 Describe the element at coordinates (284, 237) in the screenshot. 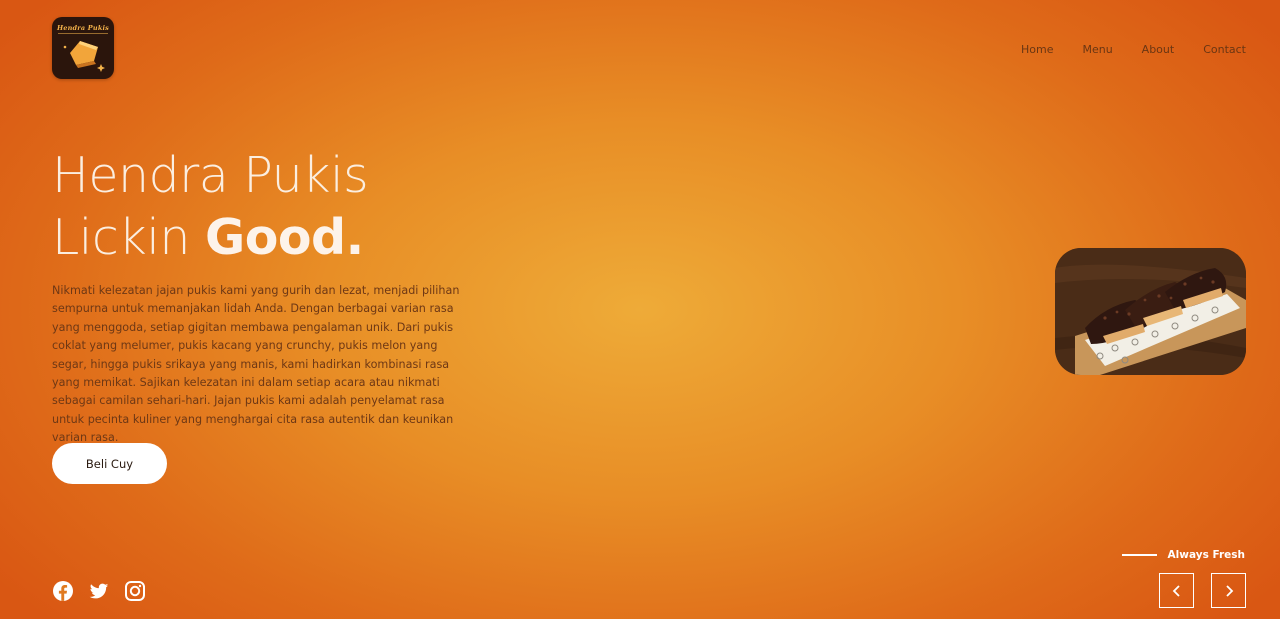

I see `hero-title-bold: Good.` at that location.